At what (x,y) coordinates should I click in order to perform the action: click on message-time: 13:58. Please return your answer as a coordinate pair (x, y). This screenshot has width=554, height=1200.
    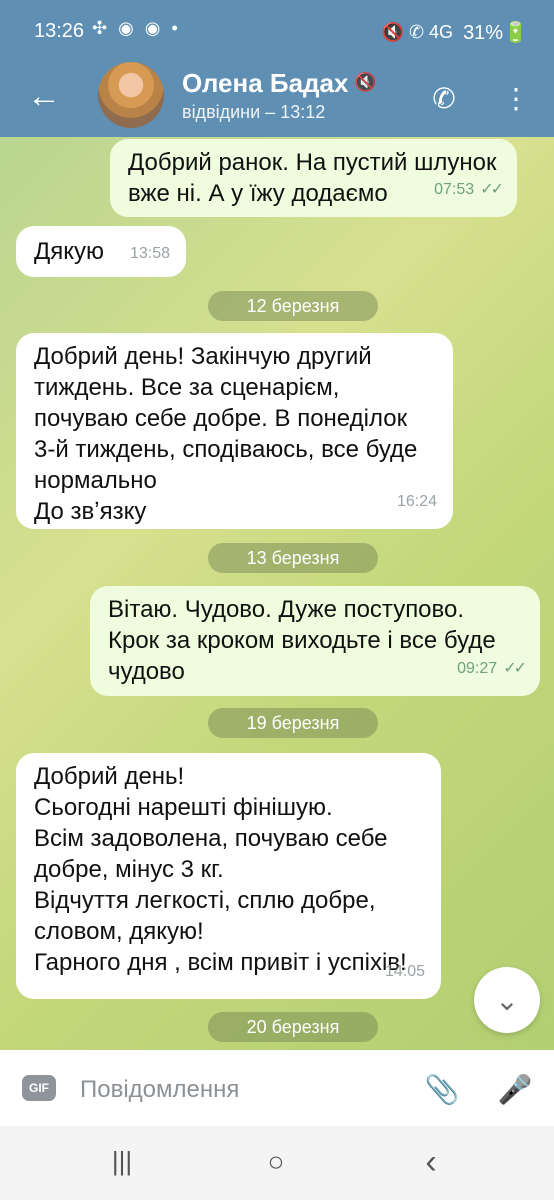
    Looking at the image, I should click on (149, 253).